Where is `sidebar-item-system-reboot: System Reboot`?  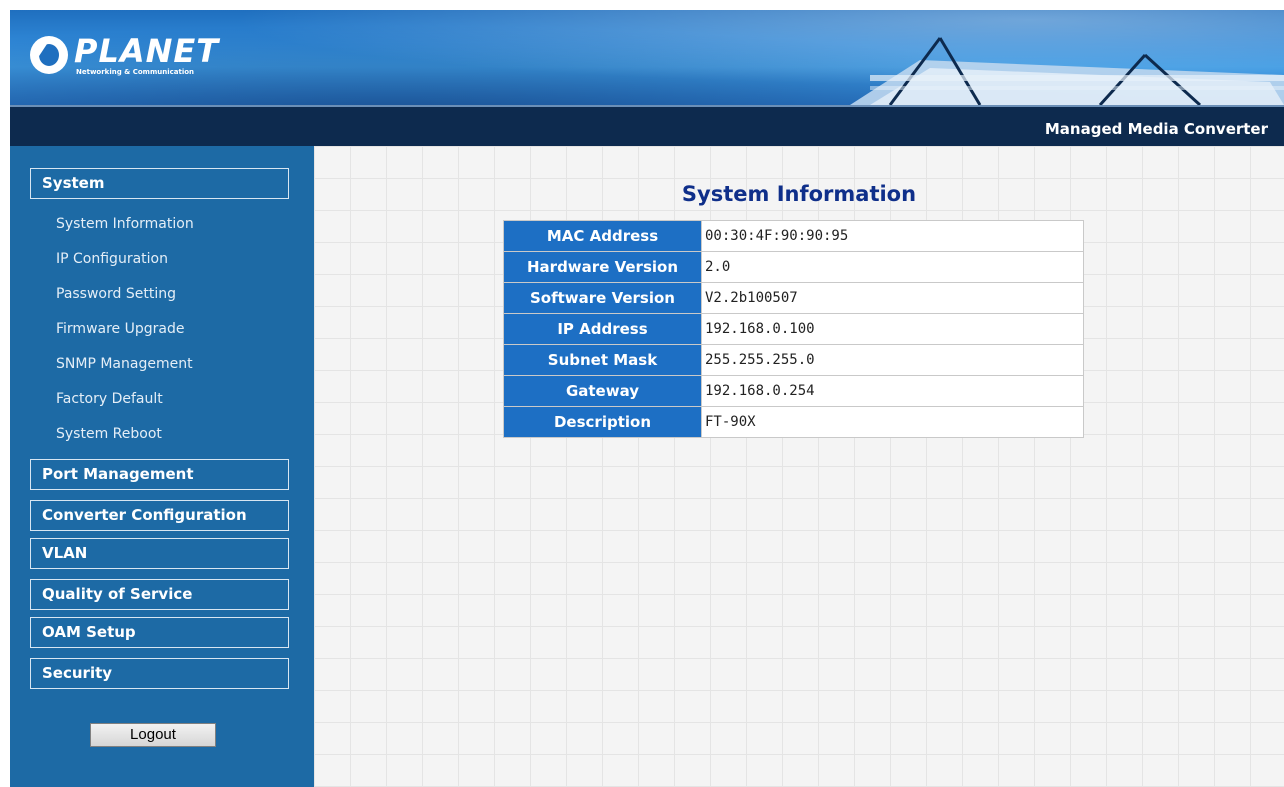
sidebar-item-system-reboot: System Reboot is located at coordinates (109, 434).